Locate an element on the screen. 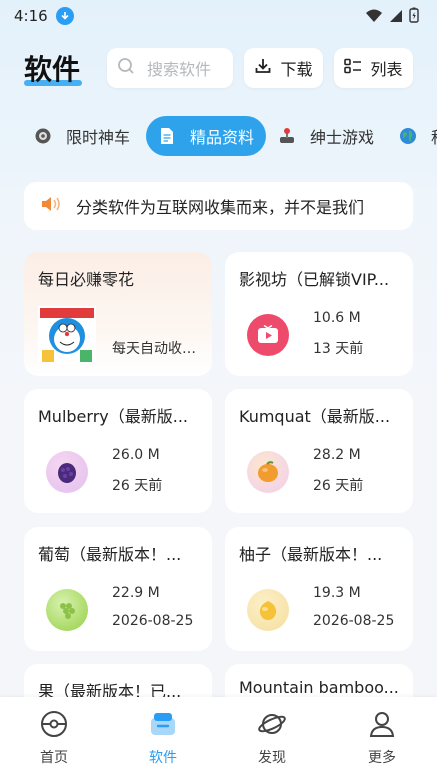 This screenshot has width=437, height=777. pomelo-icon is located at coordinates (268, 610).